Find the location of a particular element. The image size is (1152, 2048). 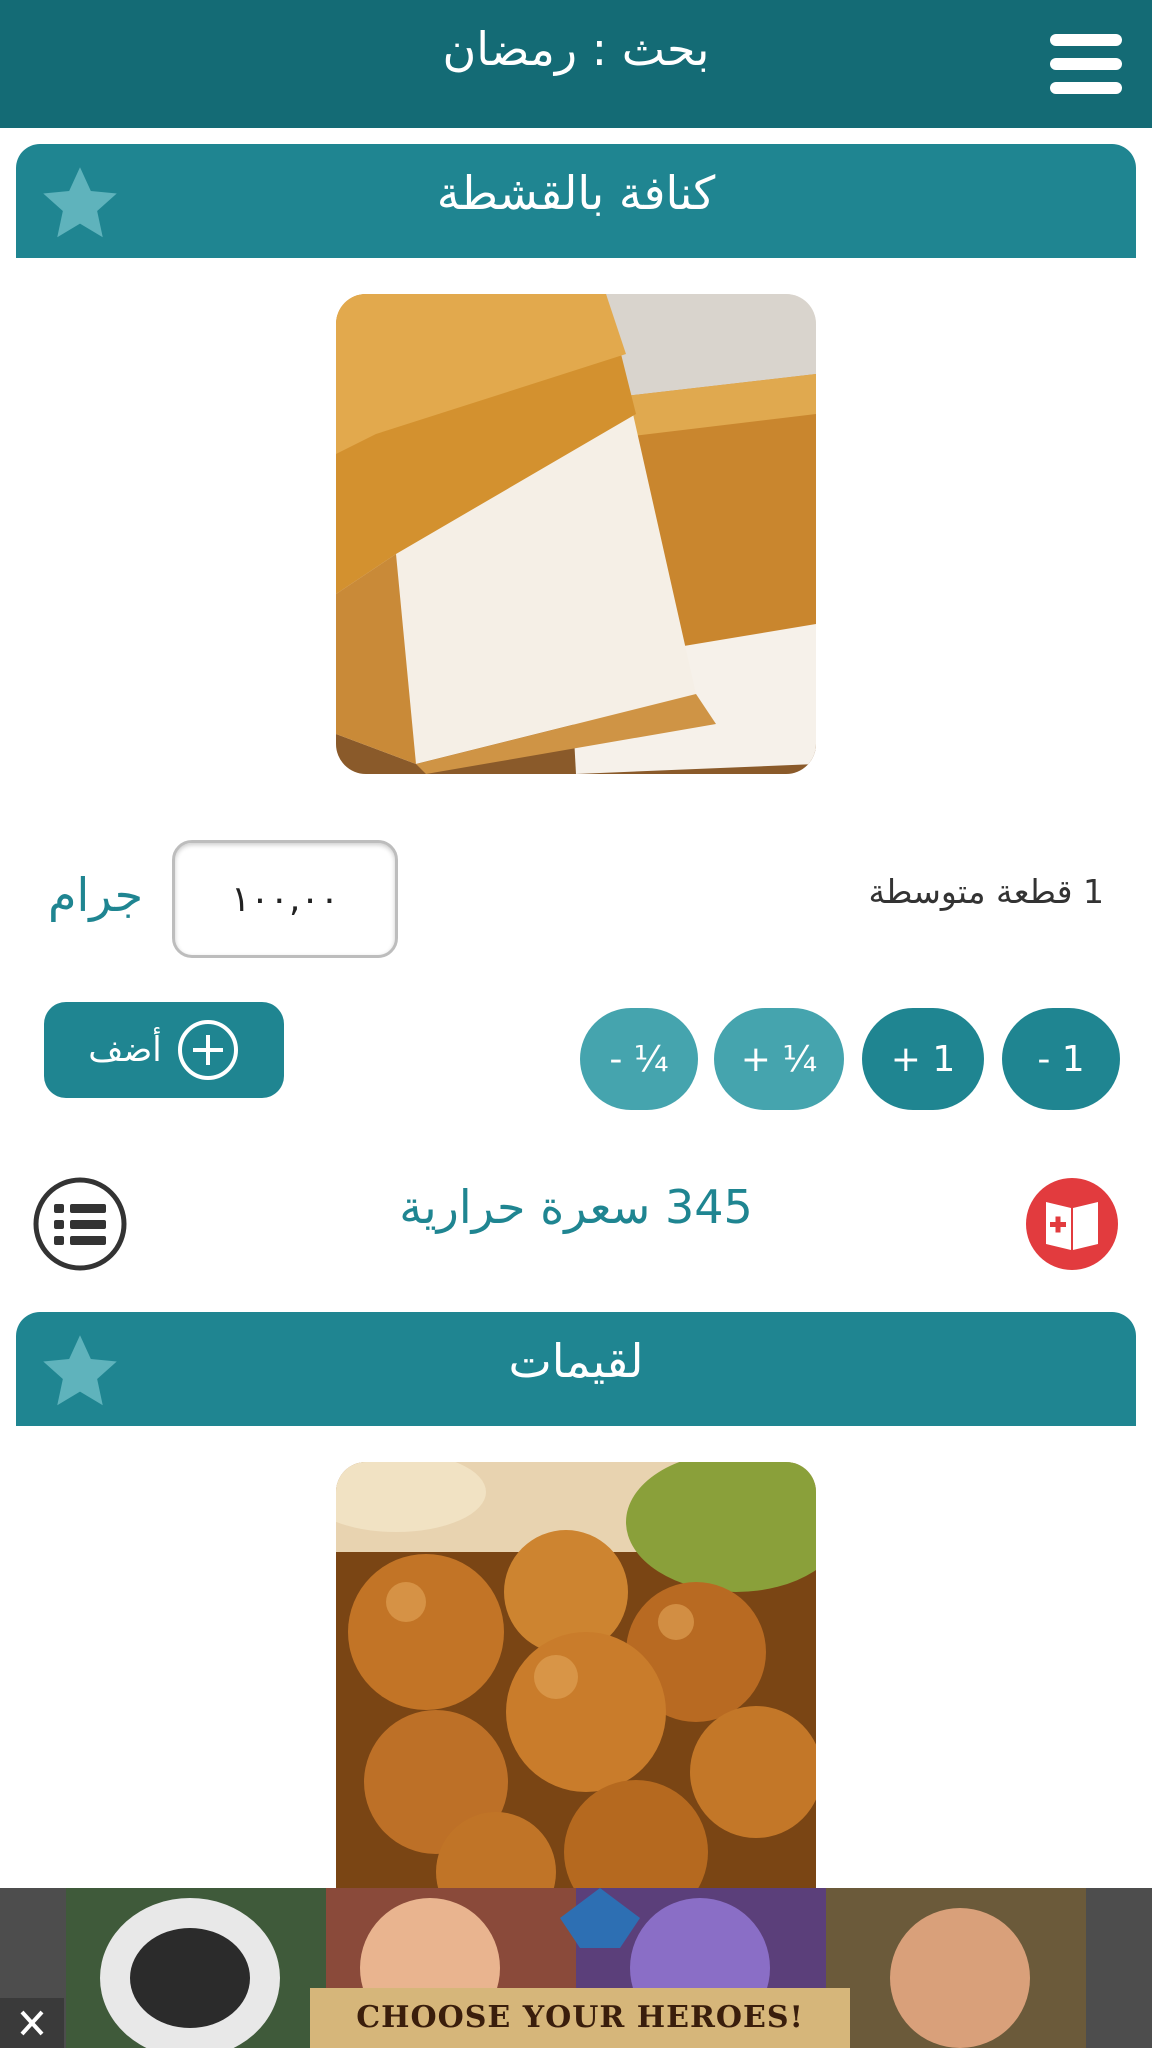

increment-quarter-button: + ¼ is located at coordinates (779, 1059).